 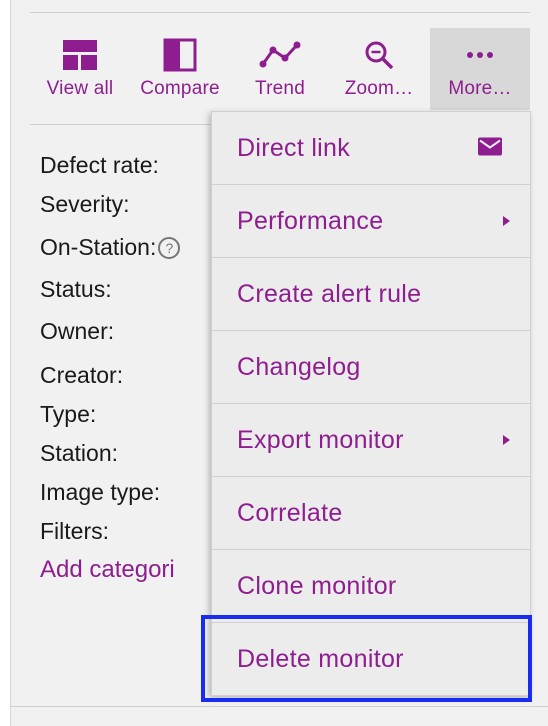 What do you see at coordinates (180, 88) in the screenshot?
I see `compare-label: Compare` at bounding box center [180, 88].